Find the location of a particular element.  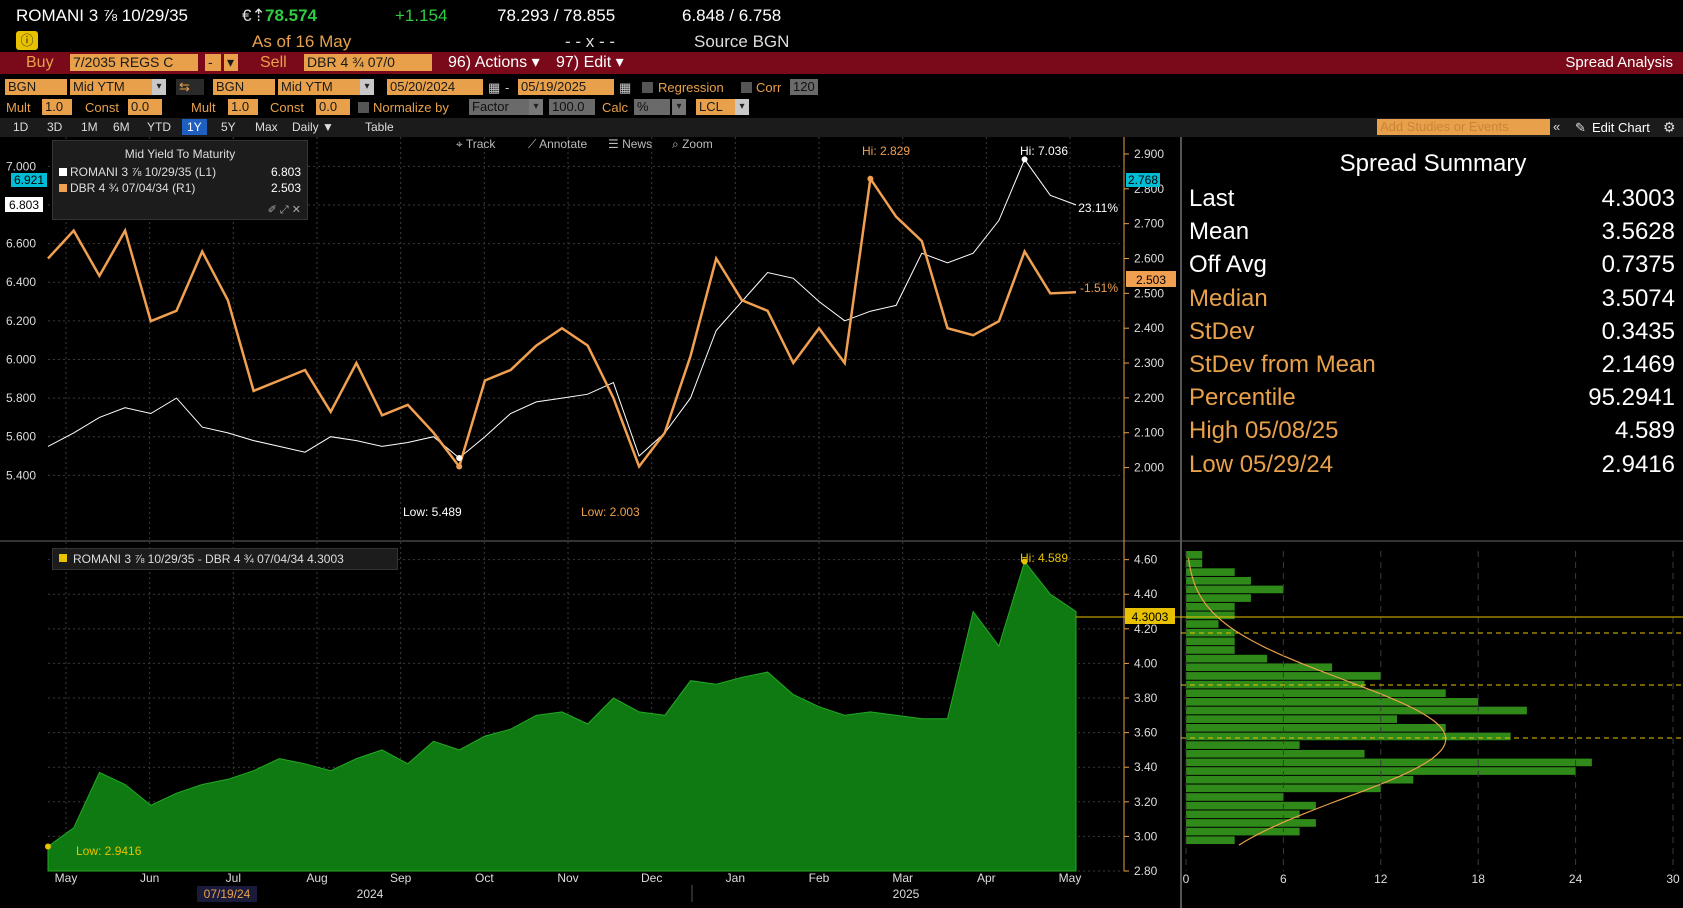

lower-axis-ticks: 4.604.404.204.003.803.603.403.203.002.80 is located at coordinates (1141, 715).